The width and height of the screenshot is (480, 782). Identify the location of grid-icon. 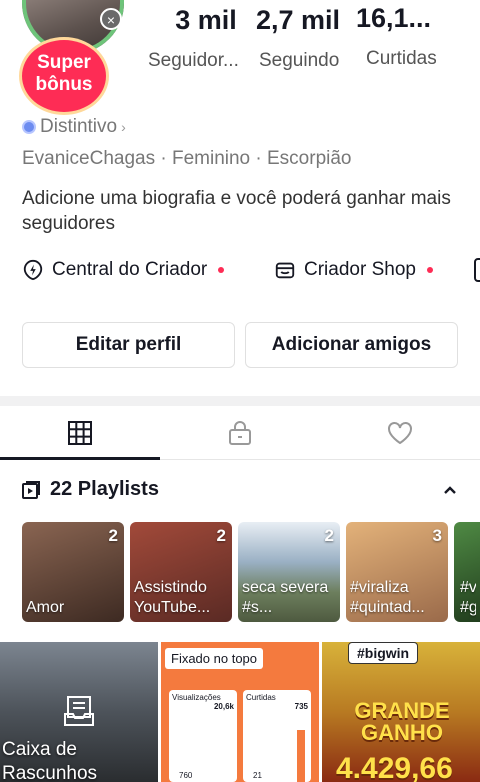
(80, 433).